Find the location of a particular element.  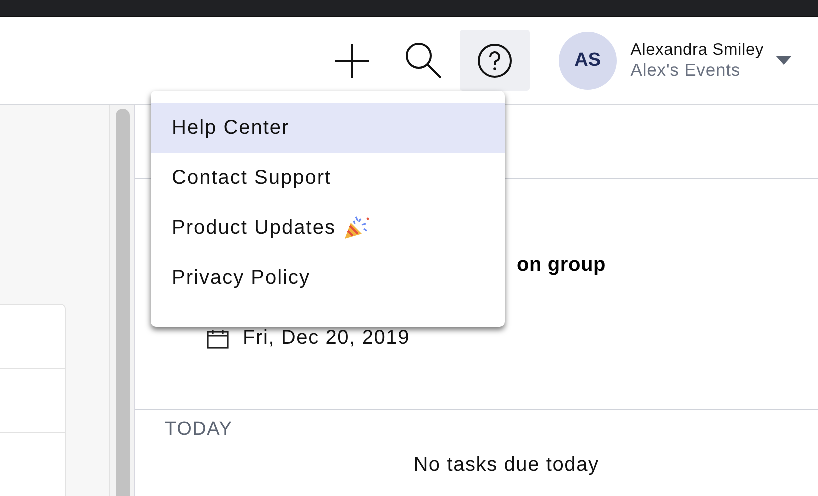

section-heading: TODAY is located at coordinates (199, 430).